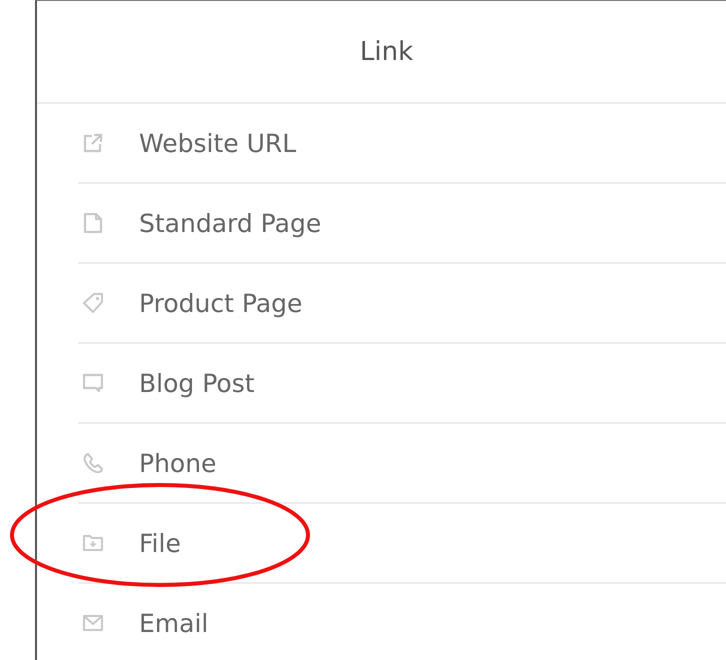  I want to click on link-type-item: Email, so click(402, 622).